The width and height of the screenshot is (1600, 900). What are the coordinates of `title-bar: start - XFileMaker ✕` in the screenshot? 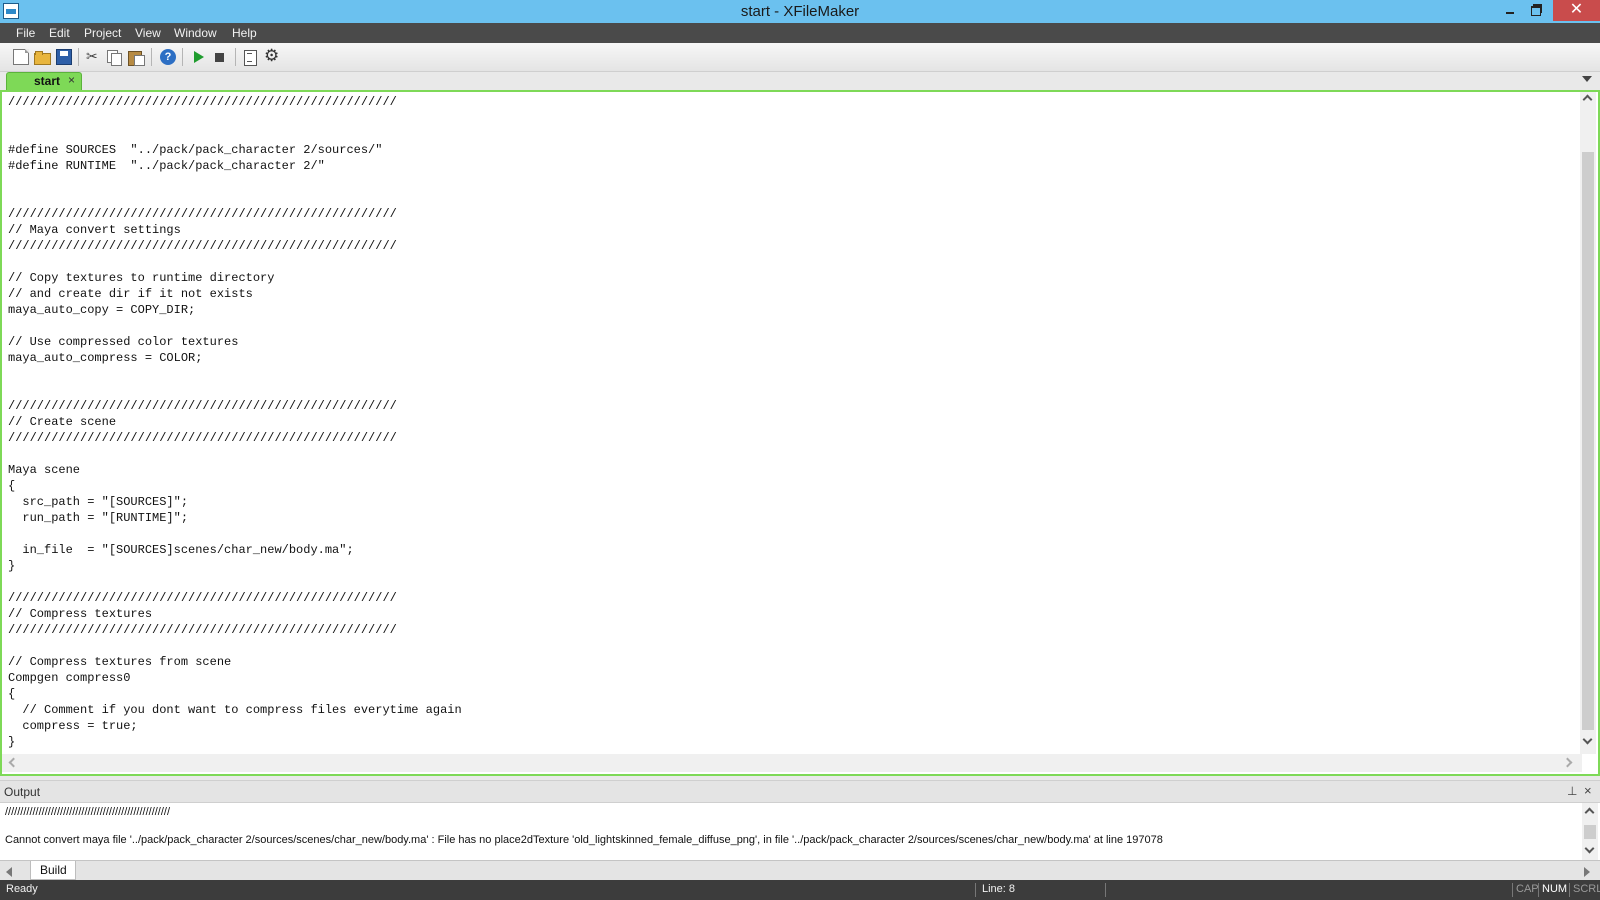 It's located at (800, 11).